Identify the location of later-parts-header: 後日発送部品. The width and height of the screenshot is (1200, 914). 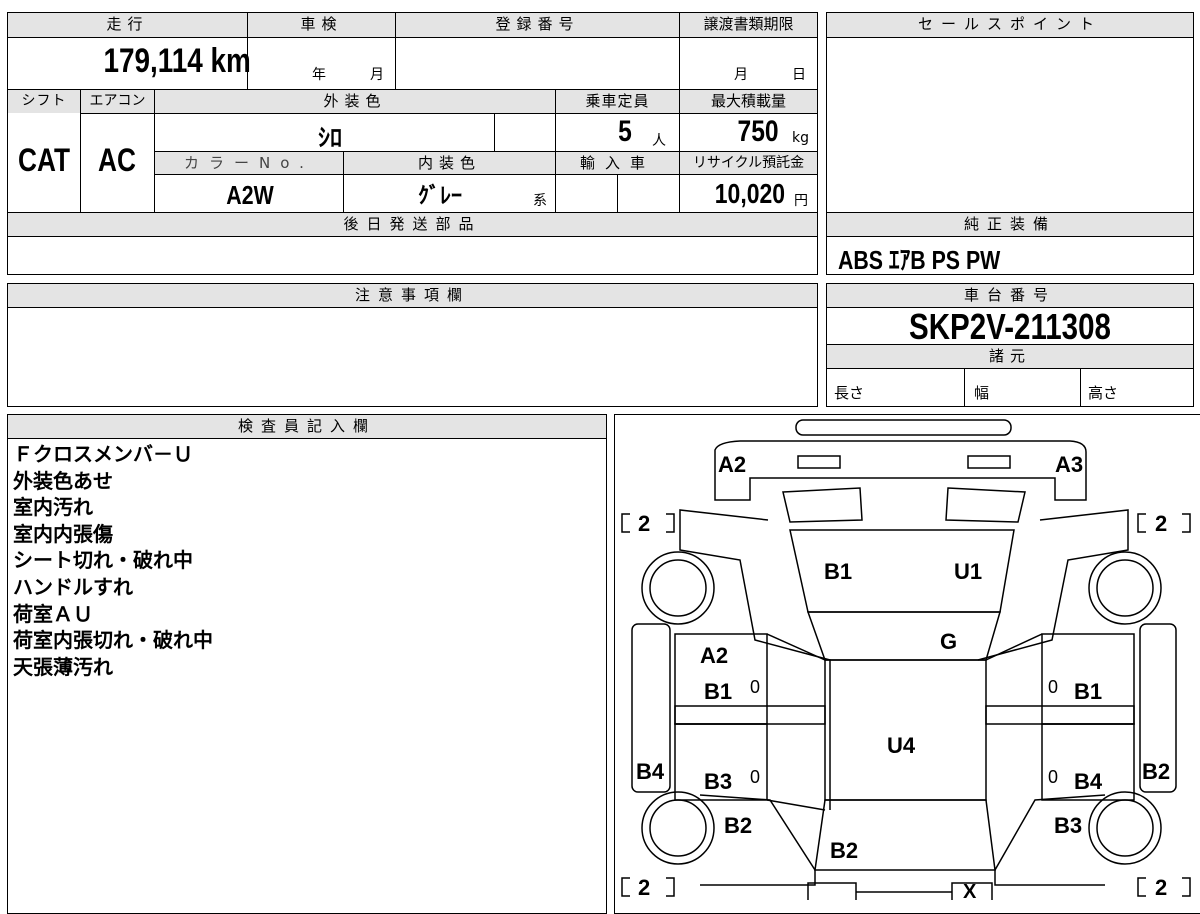
(412, 224).